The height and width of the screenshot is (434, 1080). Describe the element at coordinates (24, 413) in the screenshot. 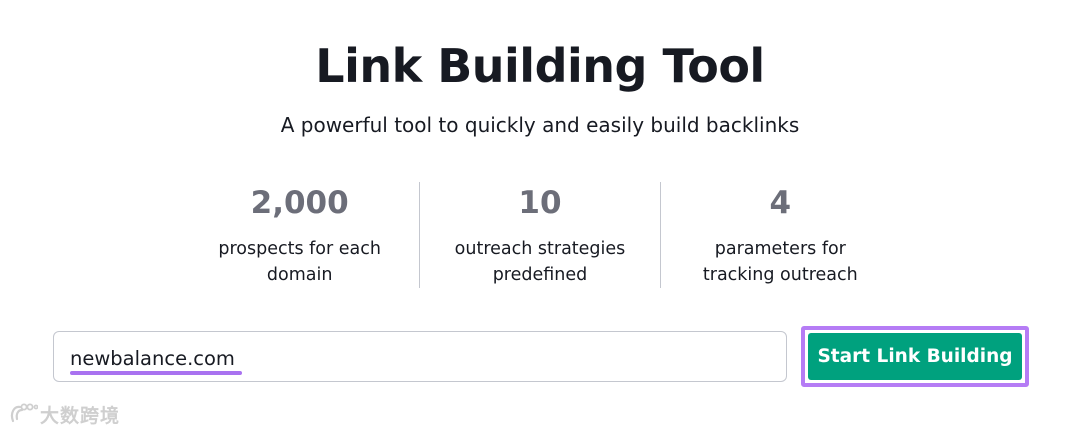

I see `logo-icon` at that location.